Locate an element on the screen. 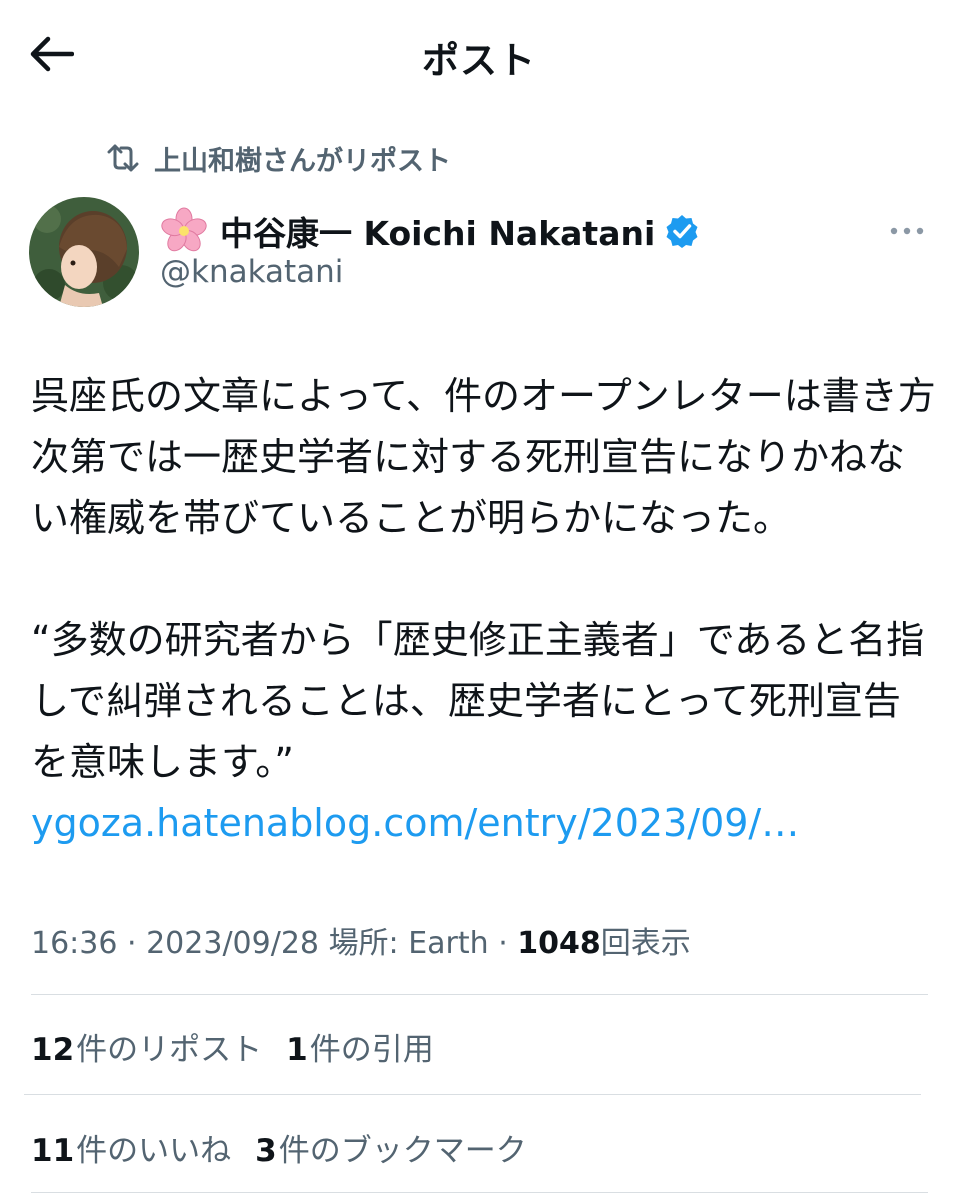 The height and width of the screenshot is (1200, 958). quotes-count: 1 is located at coordinates (297, 1050).